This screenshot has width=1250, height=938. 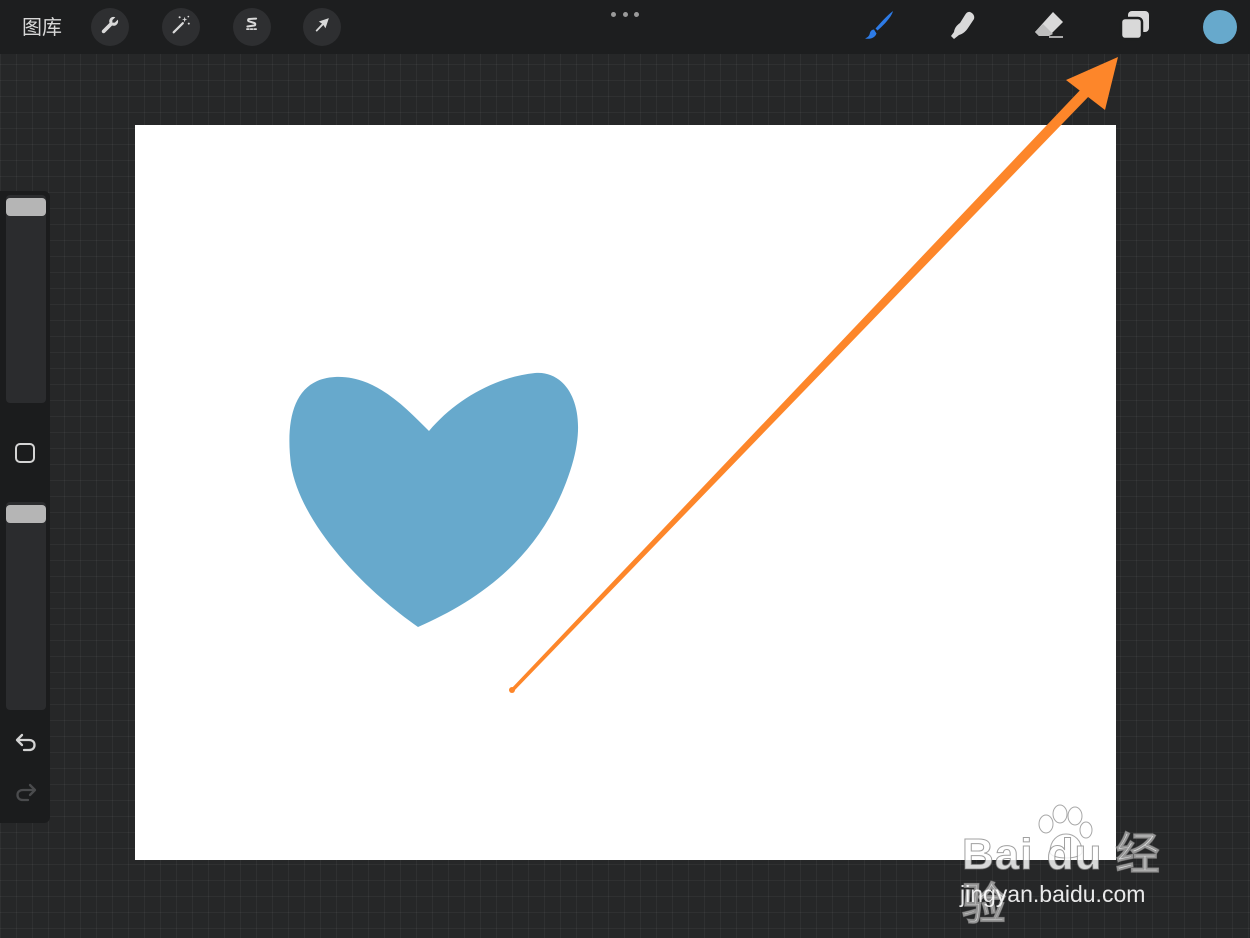 I want to click on more-dots-icon, so click(x=613, y=14).